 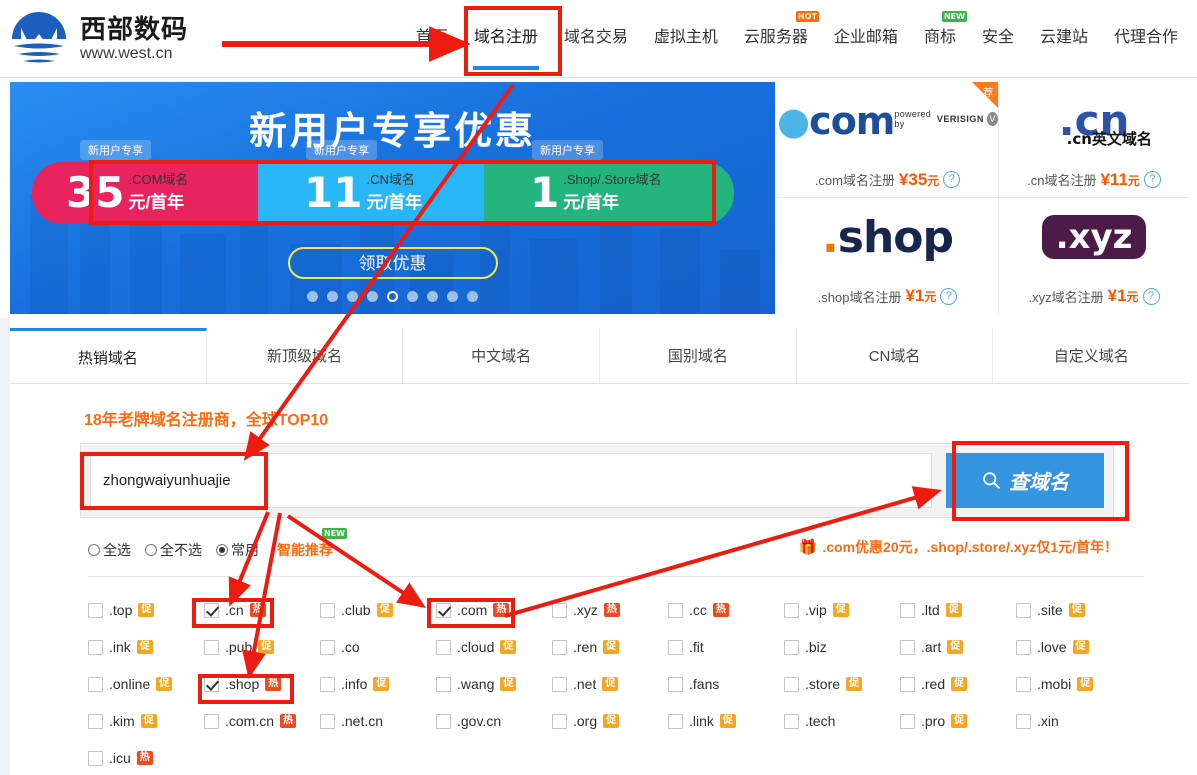 What do you see at coordinates (1074, 647) in the screenshot?
I see `tld-option-love: .love 促` at bounding box center [1074, 647].